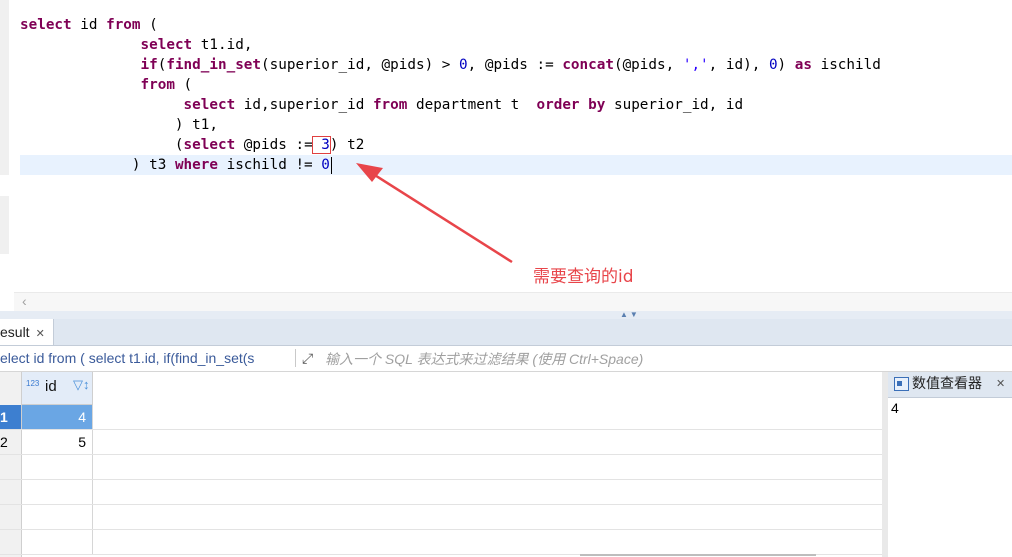  Describe the element at coordinates (57, 388) in the screenshot. I see `column-header-id: 123 id ▽↕` at that location.